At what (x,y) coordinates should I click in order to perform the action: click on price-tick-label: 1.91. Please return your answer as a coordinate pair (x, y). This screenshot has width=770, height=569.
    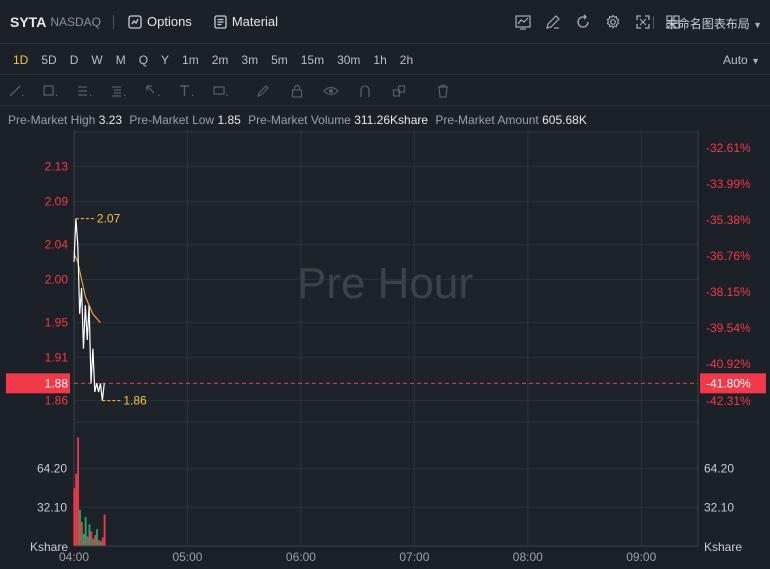
    Looking at the image, I should click on (57, 357).